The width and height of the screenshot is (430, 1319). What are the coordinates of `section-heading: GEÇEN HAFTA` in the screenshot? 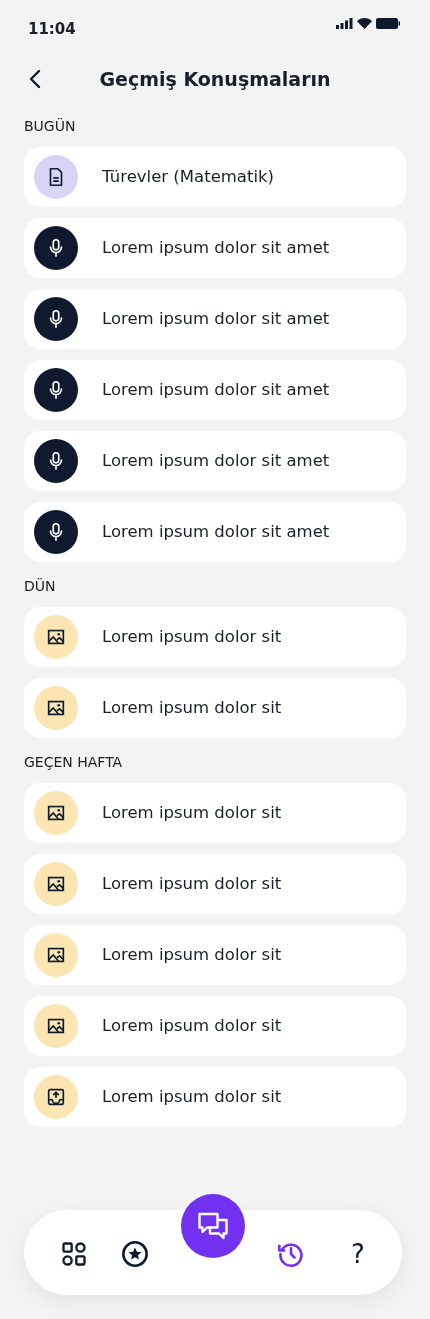 It's located at (74, 762).